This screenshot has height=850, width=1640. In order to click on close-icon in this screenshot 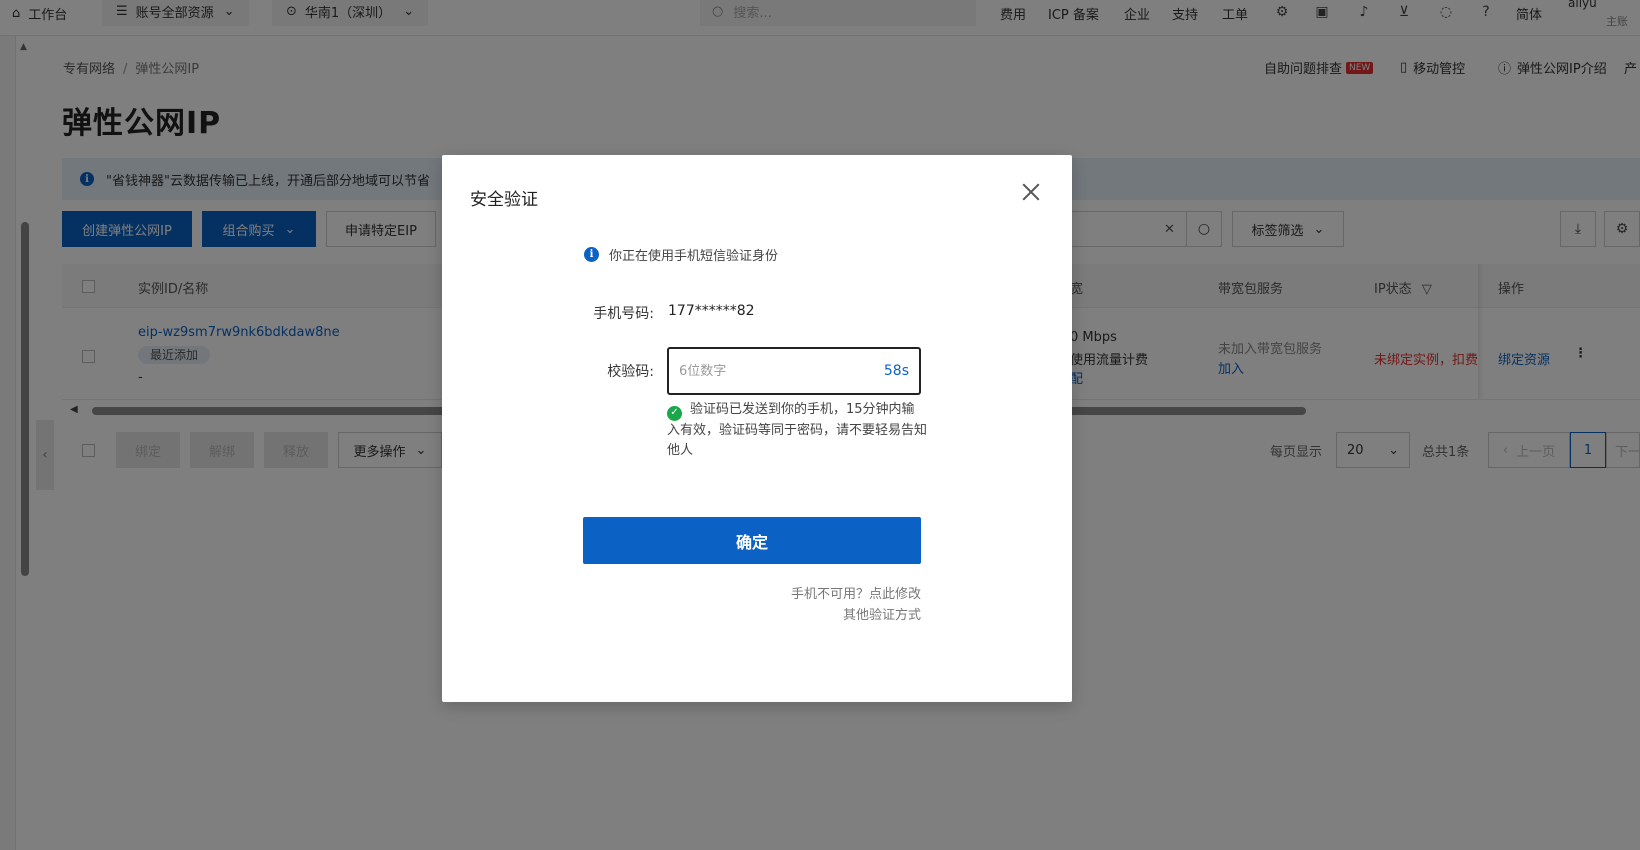, I will do `click(1031, 192)`.